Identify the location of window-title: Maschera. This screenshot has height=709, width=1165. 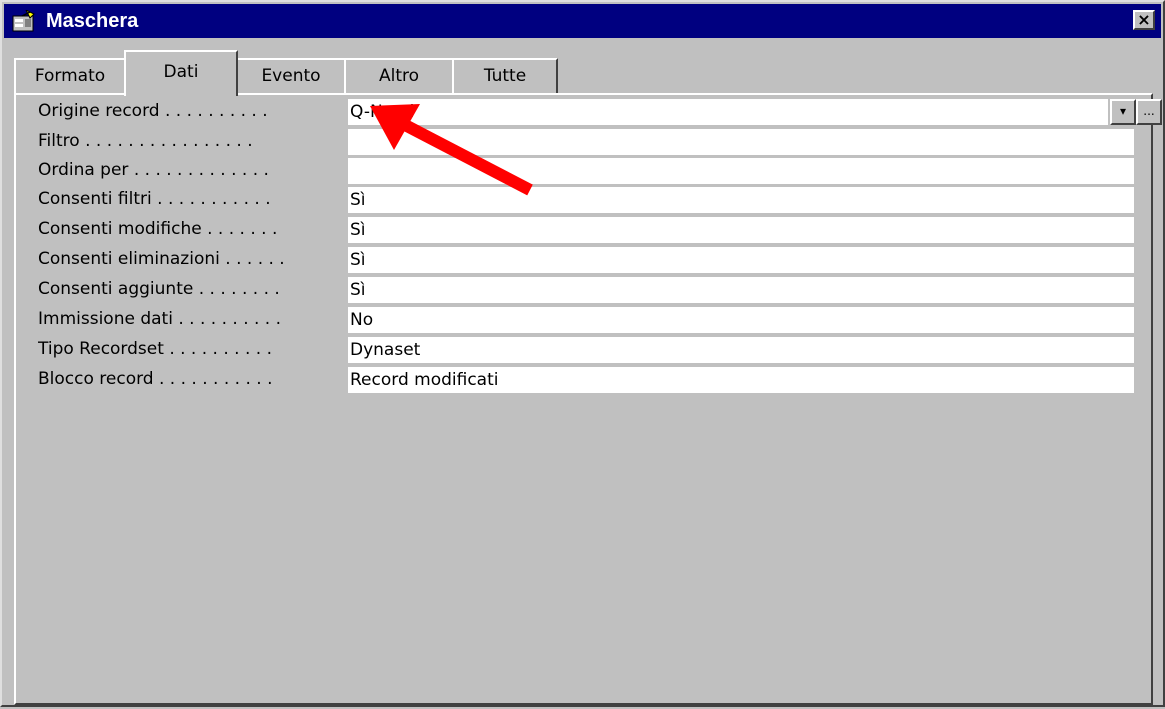
(92, 21).